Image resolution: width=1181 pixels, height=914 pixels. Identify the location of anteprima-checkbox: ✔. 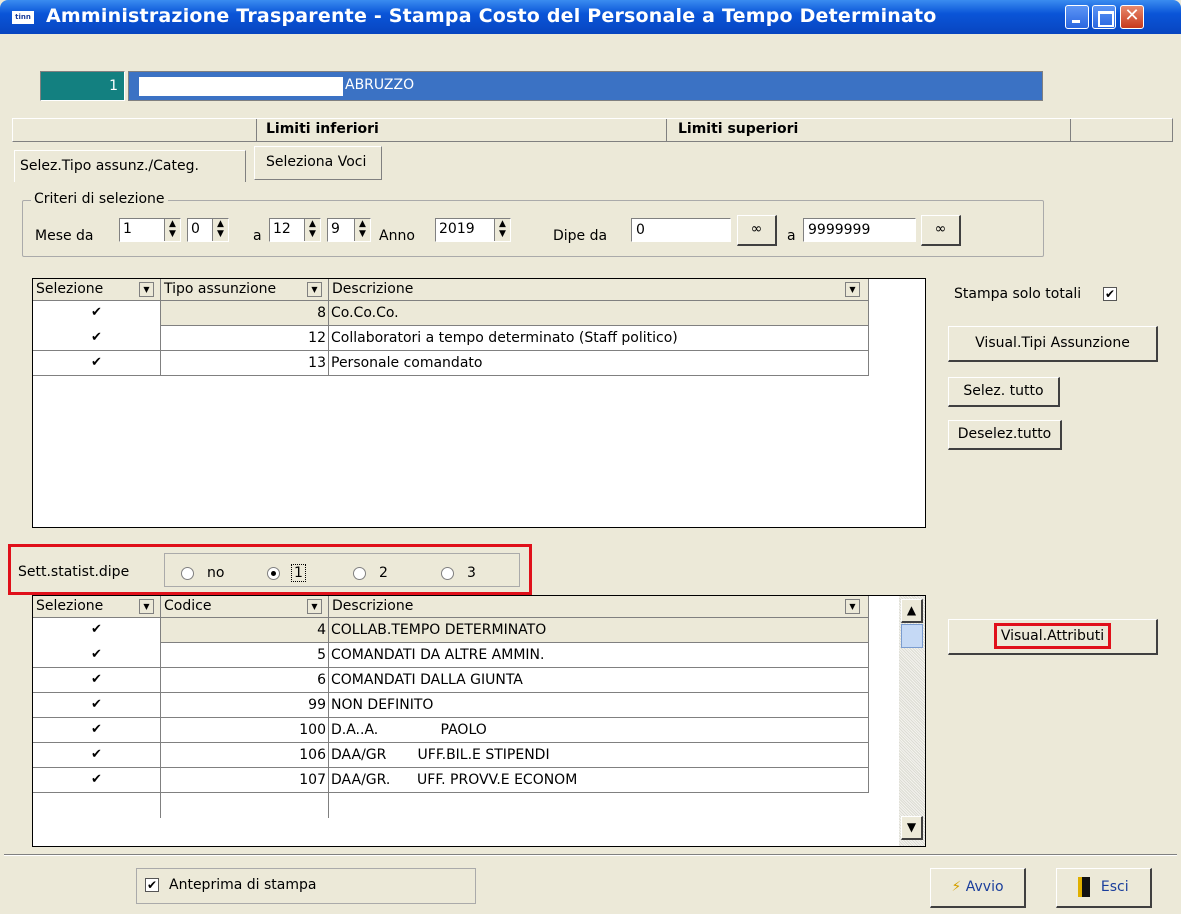
(152, 885).